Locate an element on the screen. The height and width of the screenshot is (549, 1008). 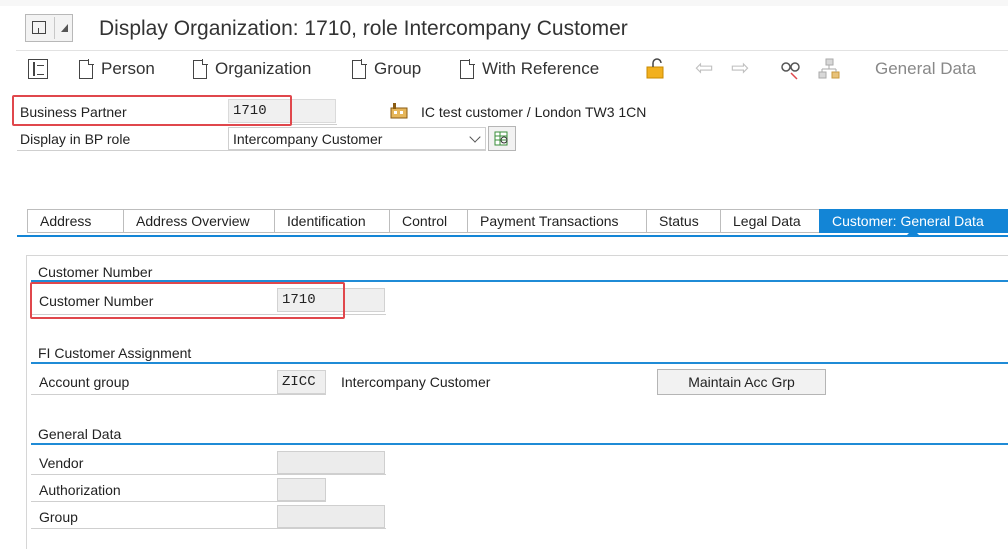
with-reference-button-label: With Reference is located at coordinates (541, 68).